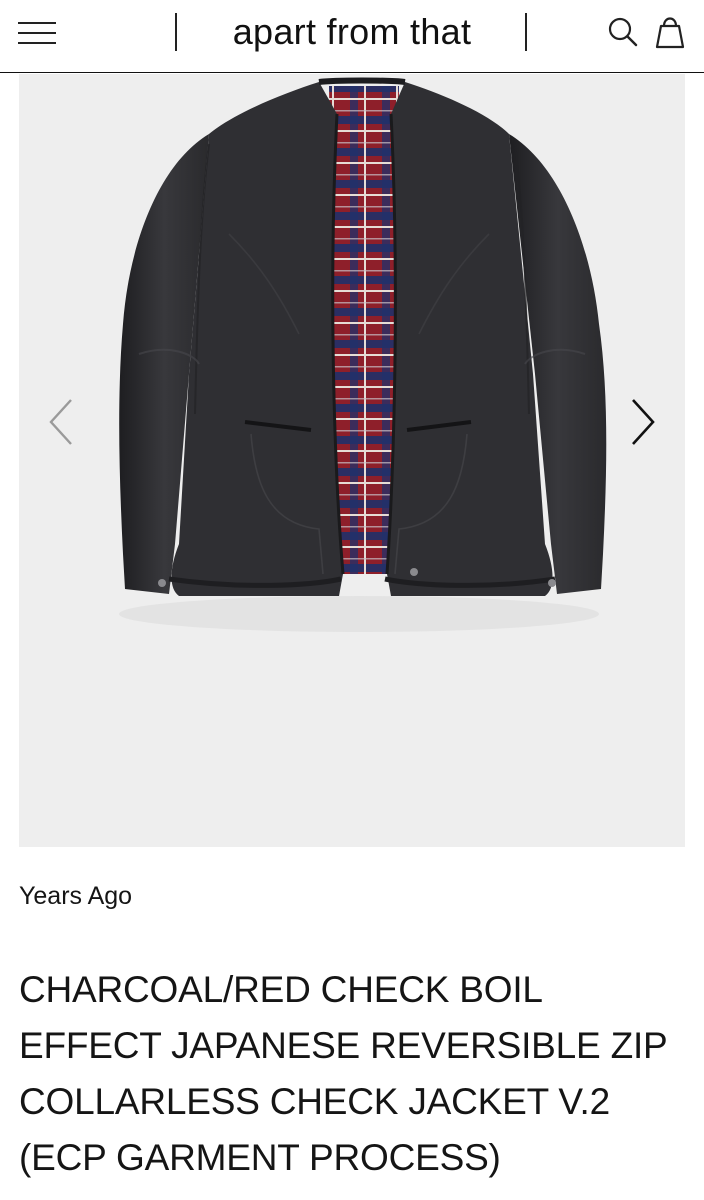 The image size is (704, 1200). What do you see at coordinates (75, 896) in the screenshot?
I see `product-brand-label: Years Ago` at bounding box center [75, 896].